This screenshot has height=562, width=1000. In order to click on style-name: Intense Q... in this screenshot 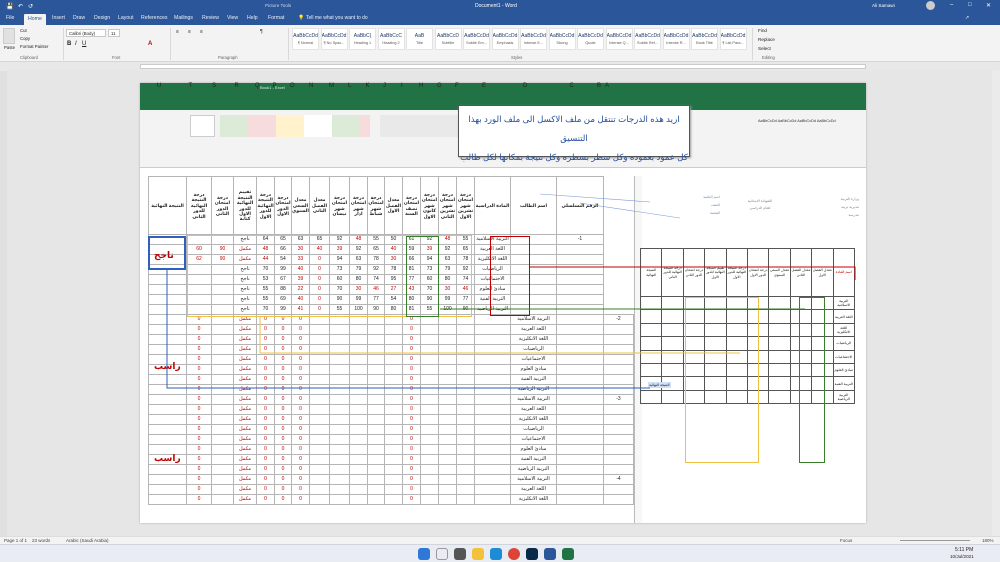, I will do `click(619, 43)`.